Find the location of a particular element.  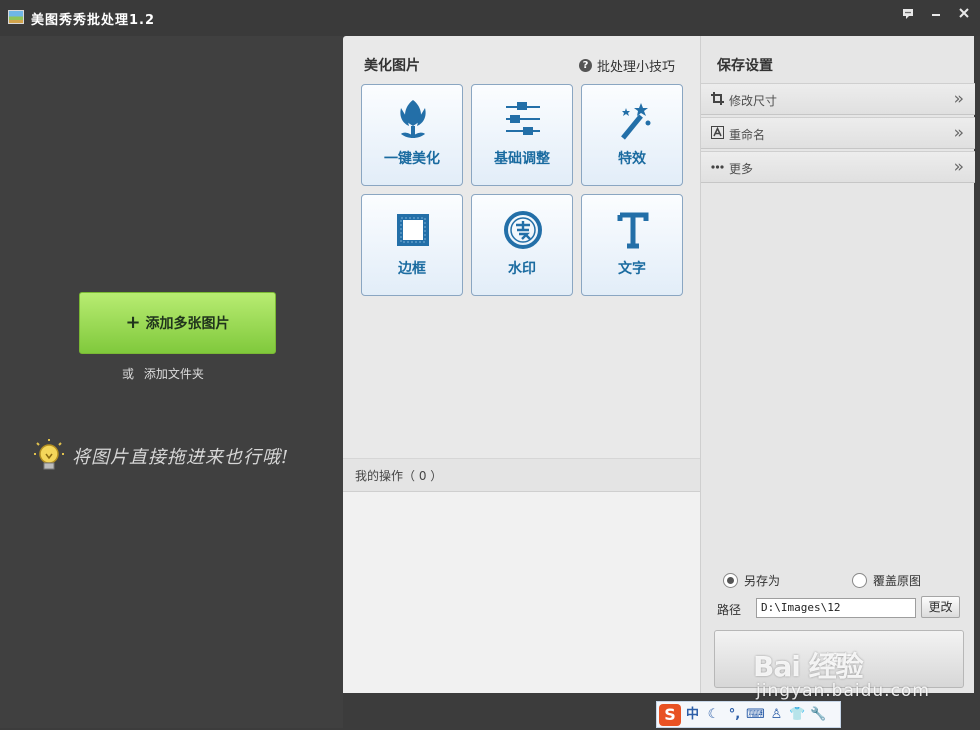

tips-label: 批处理小技巧 is located at coordinates (635, 67).